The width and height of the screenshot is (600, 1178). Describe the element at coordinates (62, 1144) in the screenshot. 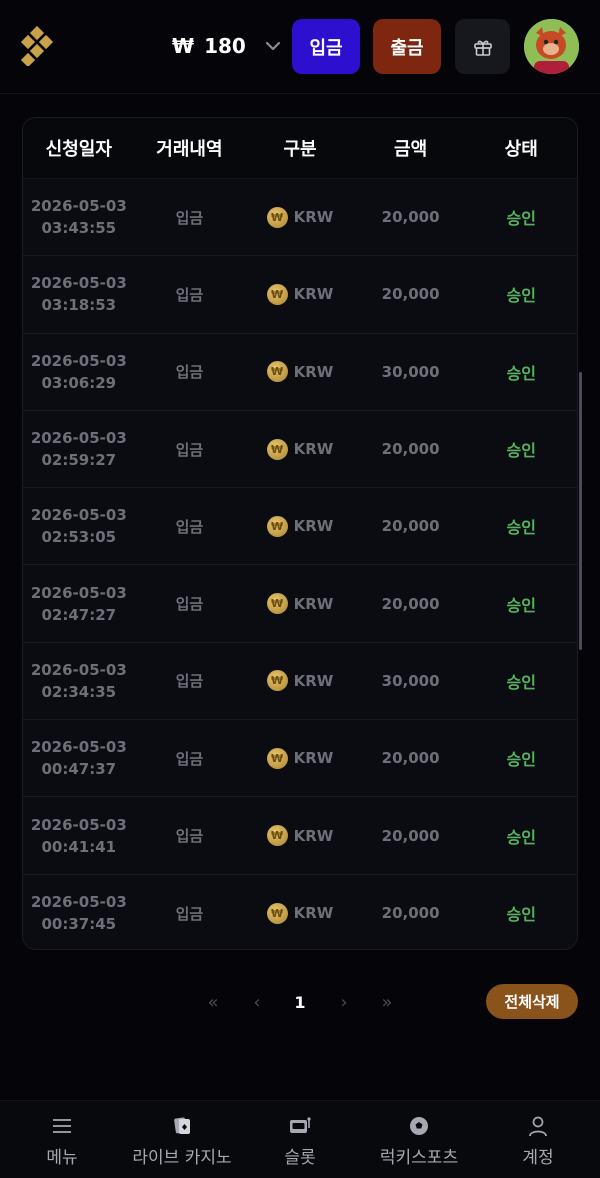

I see `nav-item-menu: 메뉴` at that location.